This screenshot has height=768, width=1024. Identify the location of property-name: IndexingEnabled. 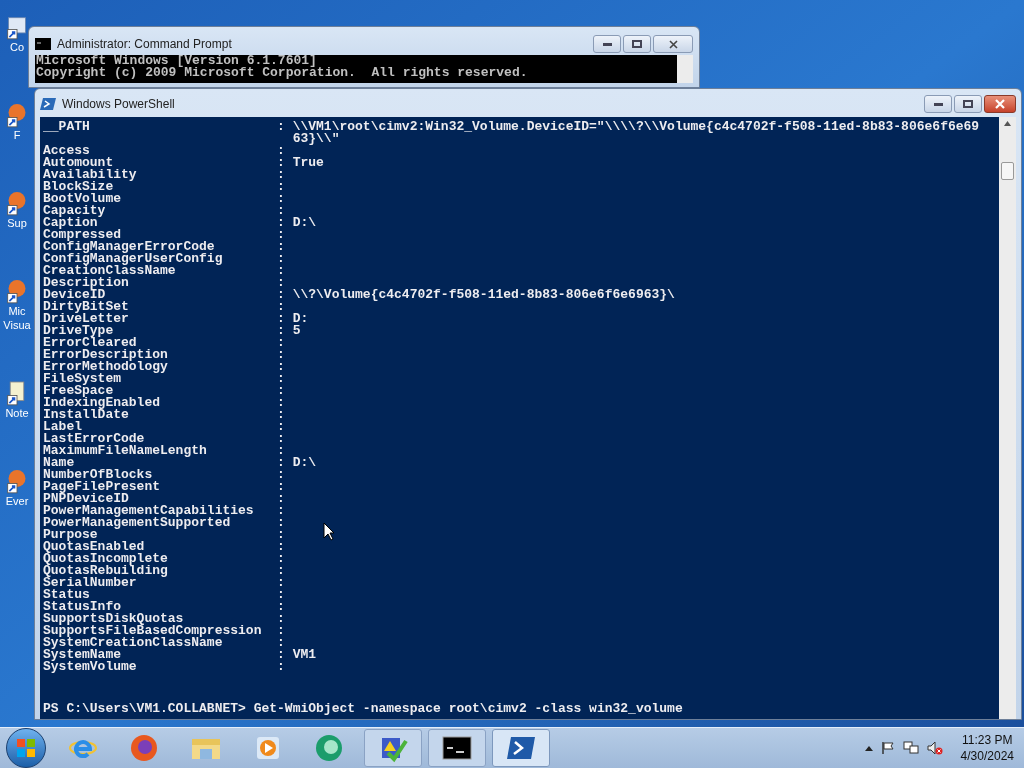
(102, 403).